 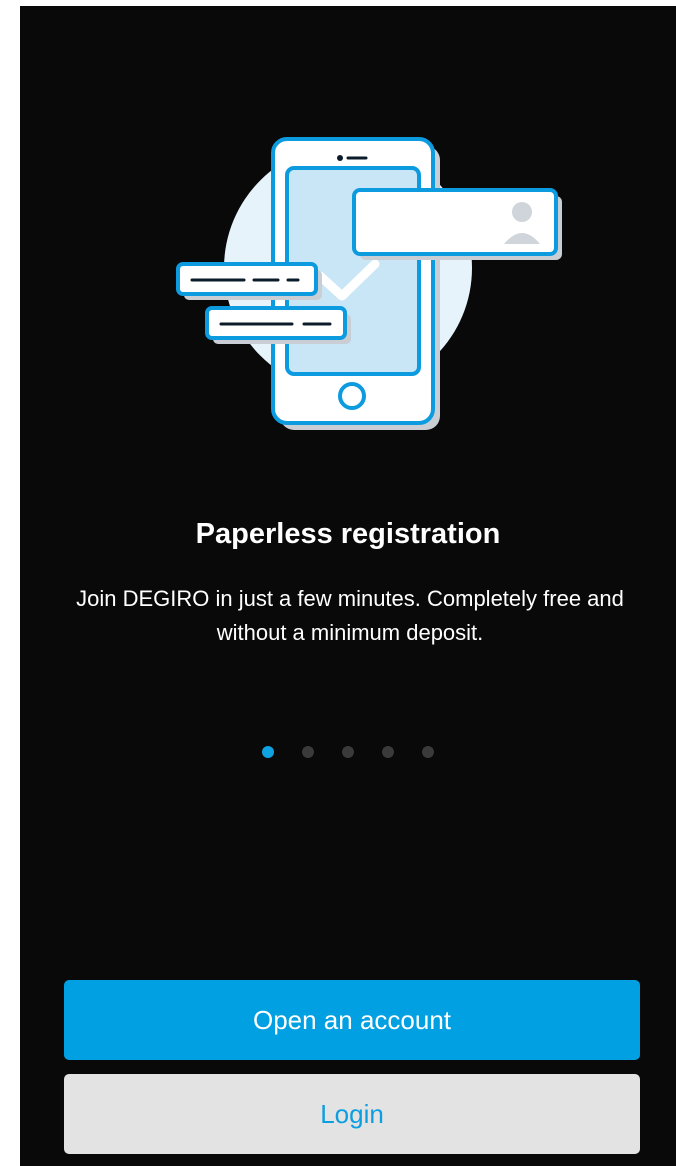 I want to click on open-account-button: Open an account, so click(x=352, y=1020).